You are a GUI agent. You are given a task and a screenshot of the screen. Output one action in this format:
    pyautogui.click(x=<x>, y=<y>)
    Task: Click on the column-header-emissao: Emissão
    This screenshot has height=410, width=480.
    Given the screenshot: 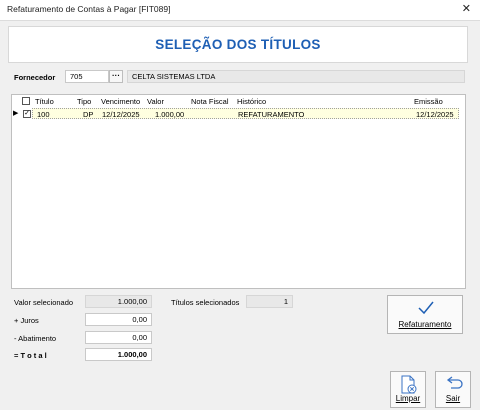 What is the action you would take?
    pyautogui.click(x=428, y=101)
    